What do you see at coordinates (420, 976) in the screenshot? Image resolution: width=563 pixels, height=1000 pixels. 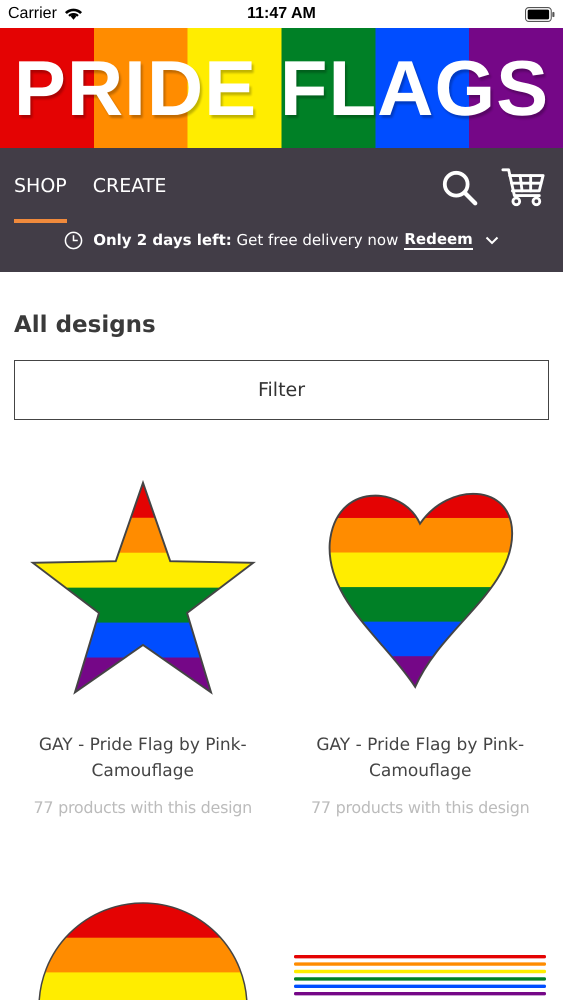 I see `stripes-drawing` at bounding box center [420, 976].